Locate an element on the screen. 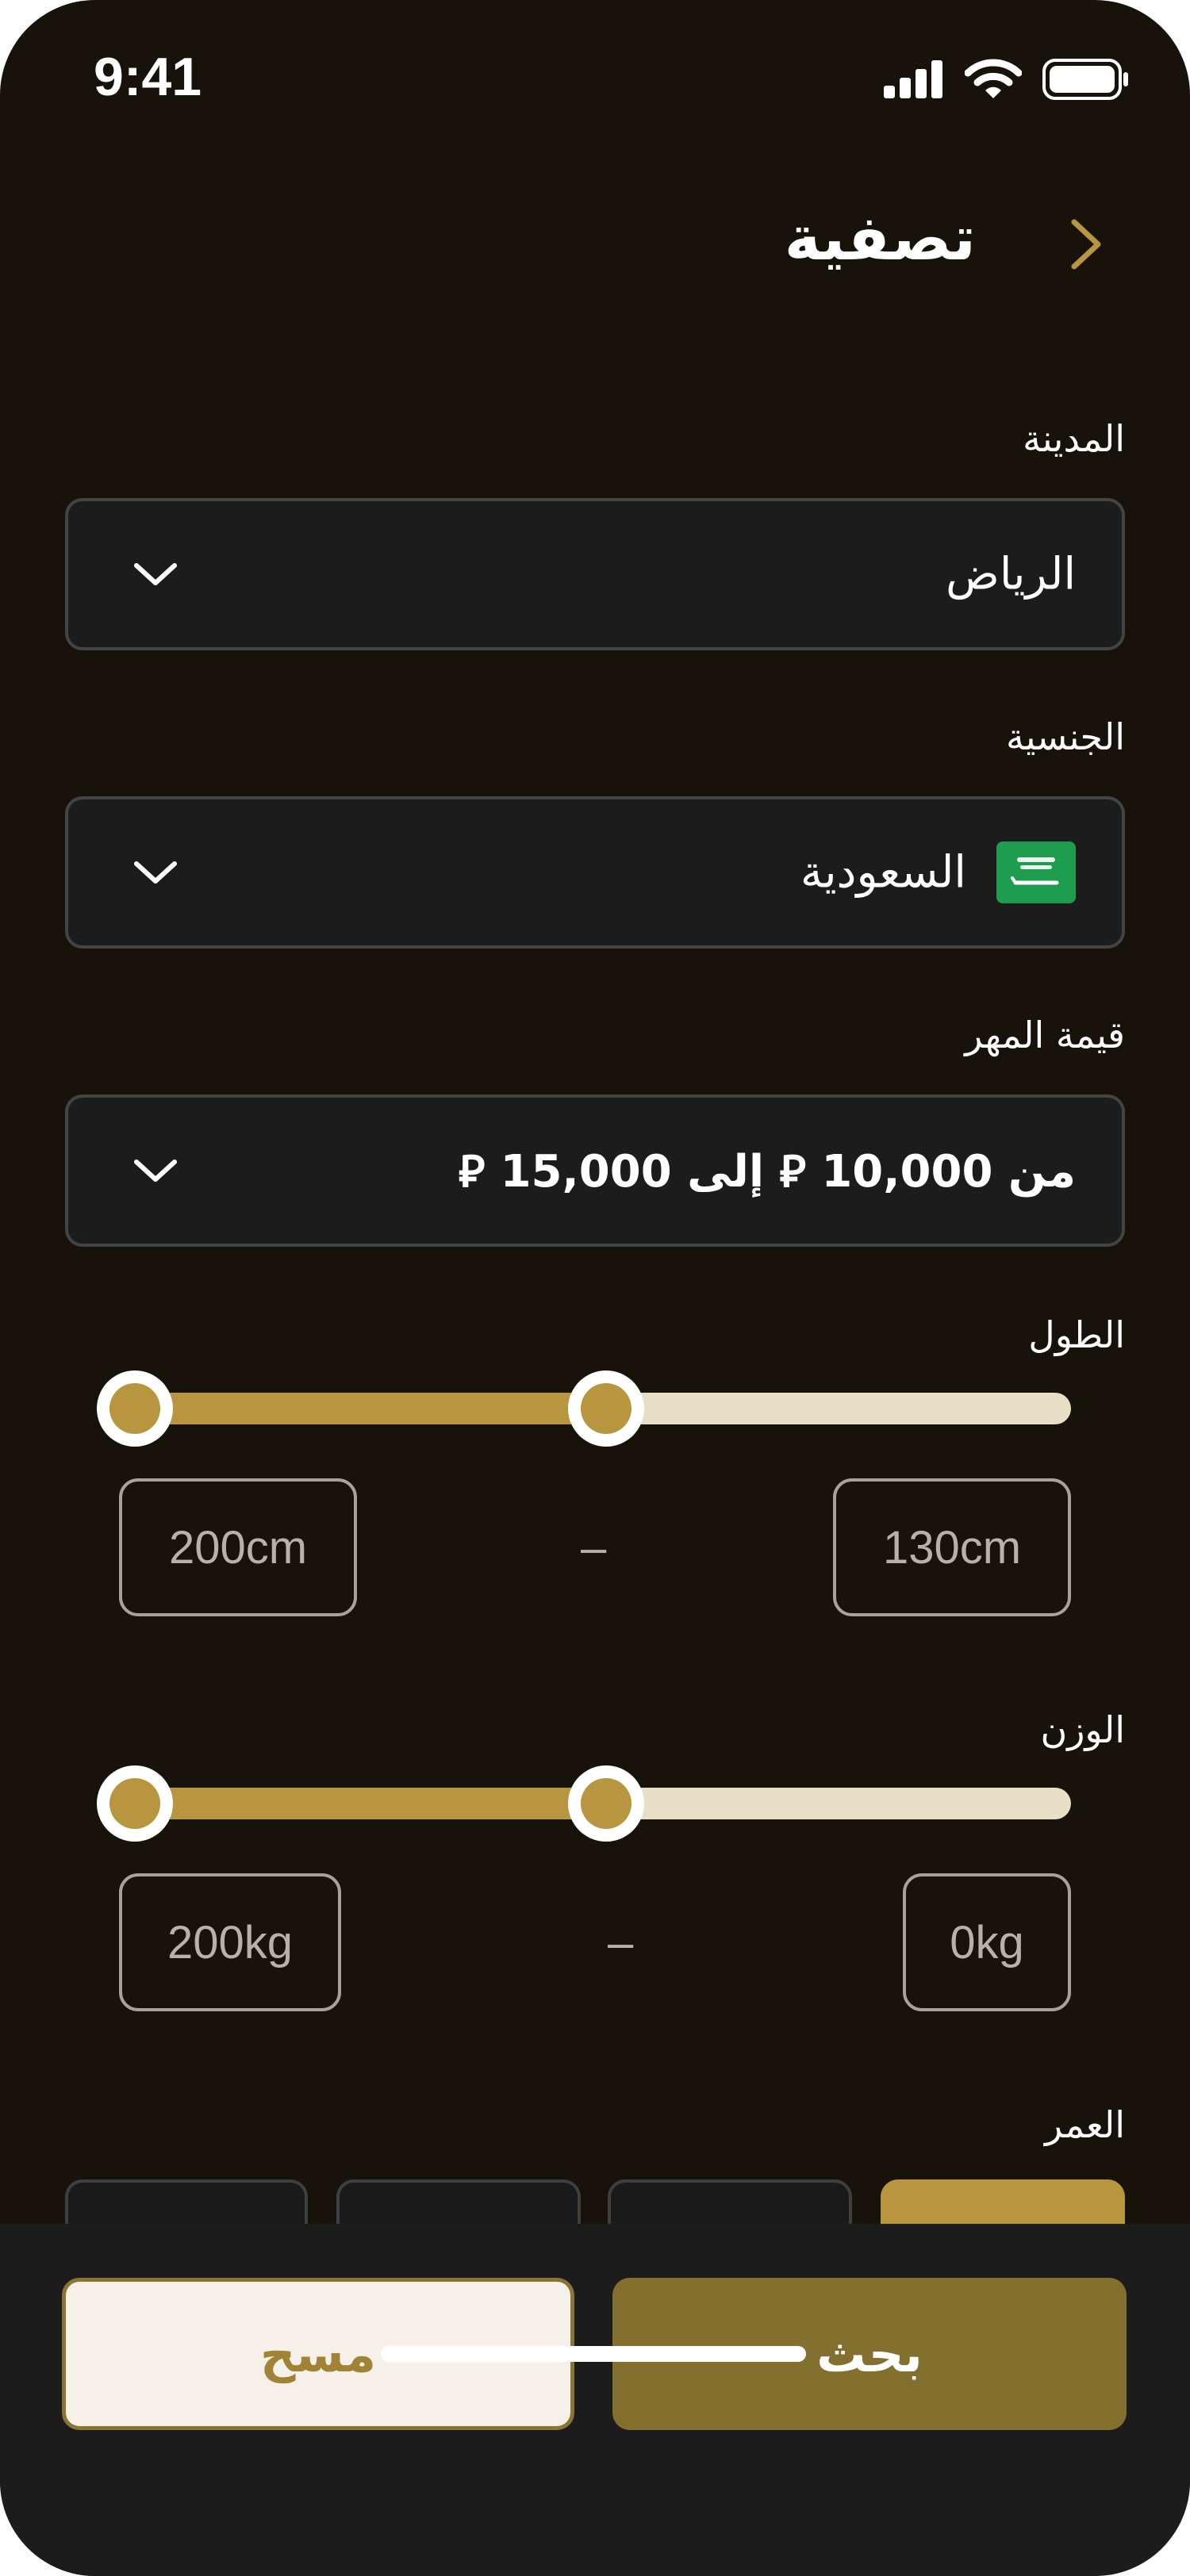  home-indicator is located at coordinates (593, 2354).